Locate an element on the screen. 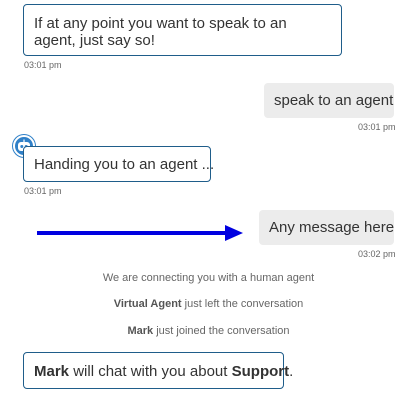  system-agent-name: Mark is located at coordinates (140, 331).